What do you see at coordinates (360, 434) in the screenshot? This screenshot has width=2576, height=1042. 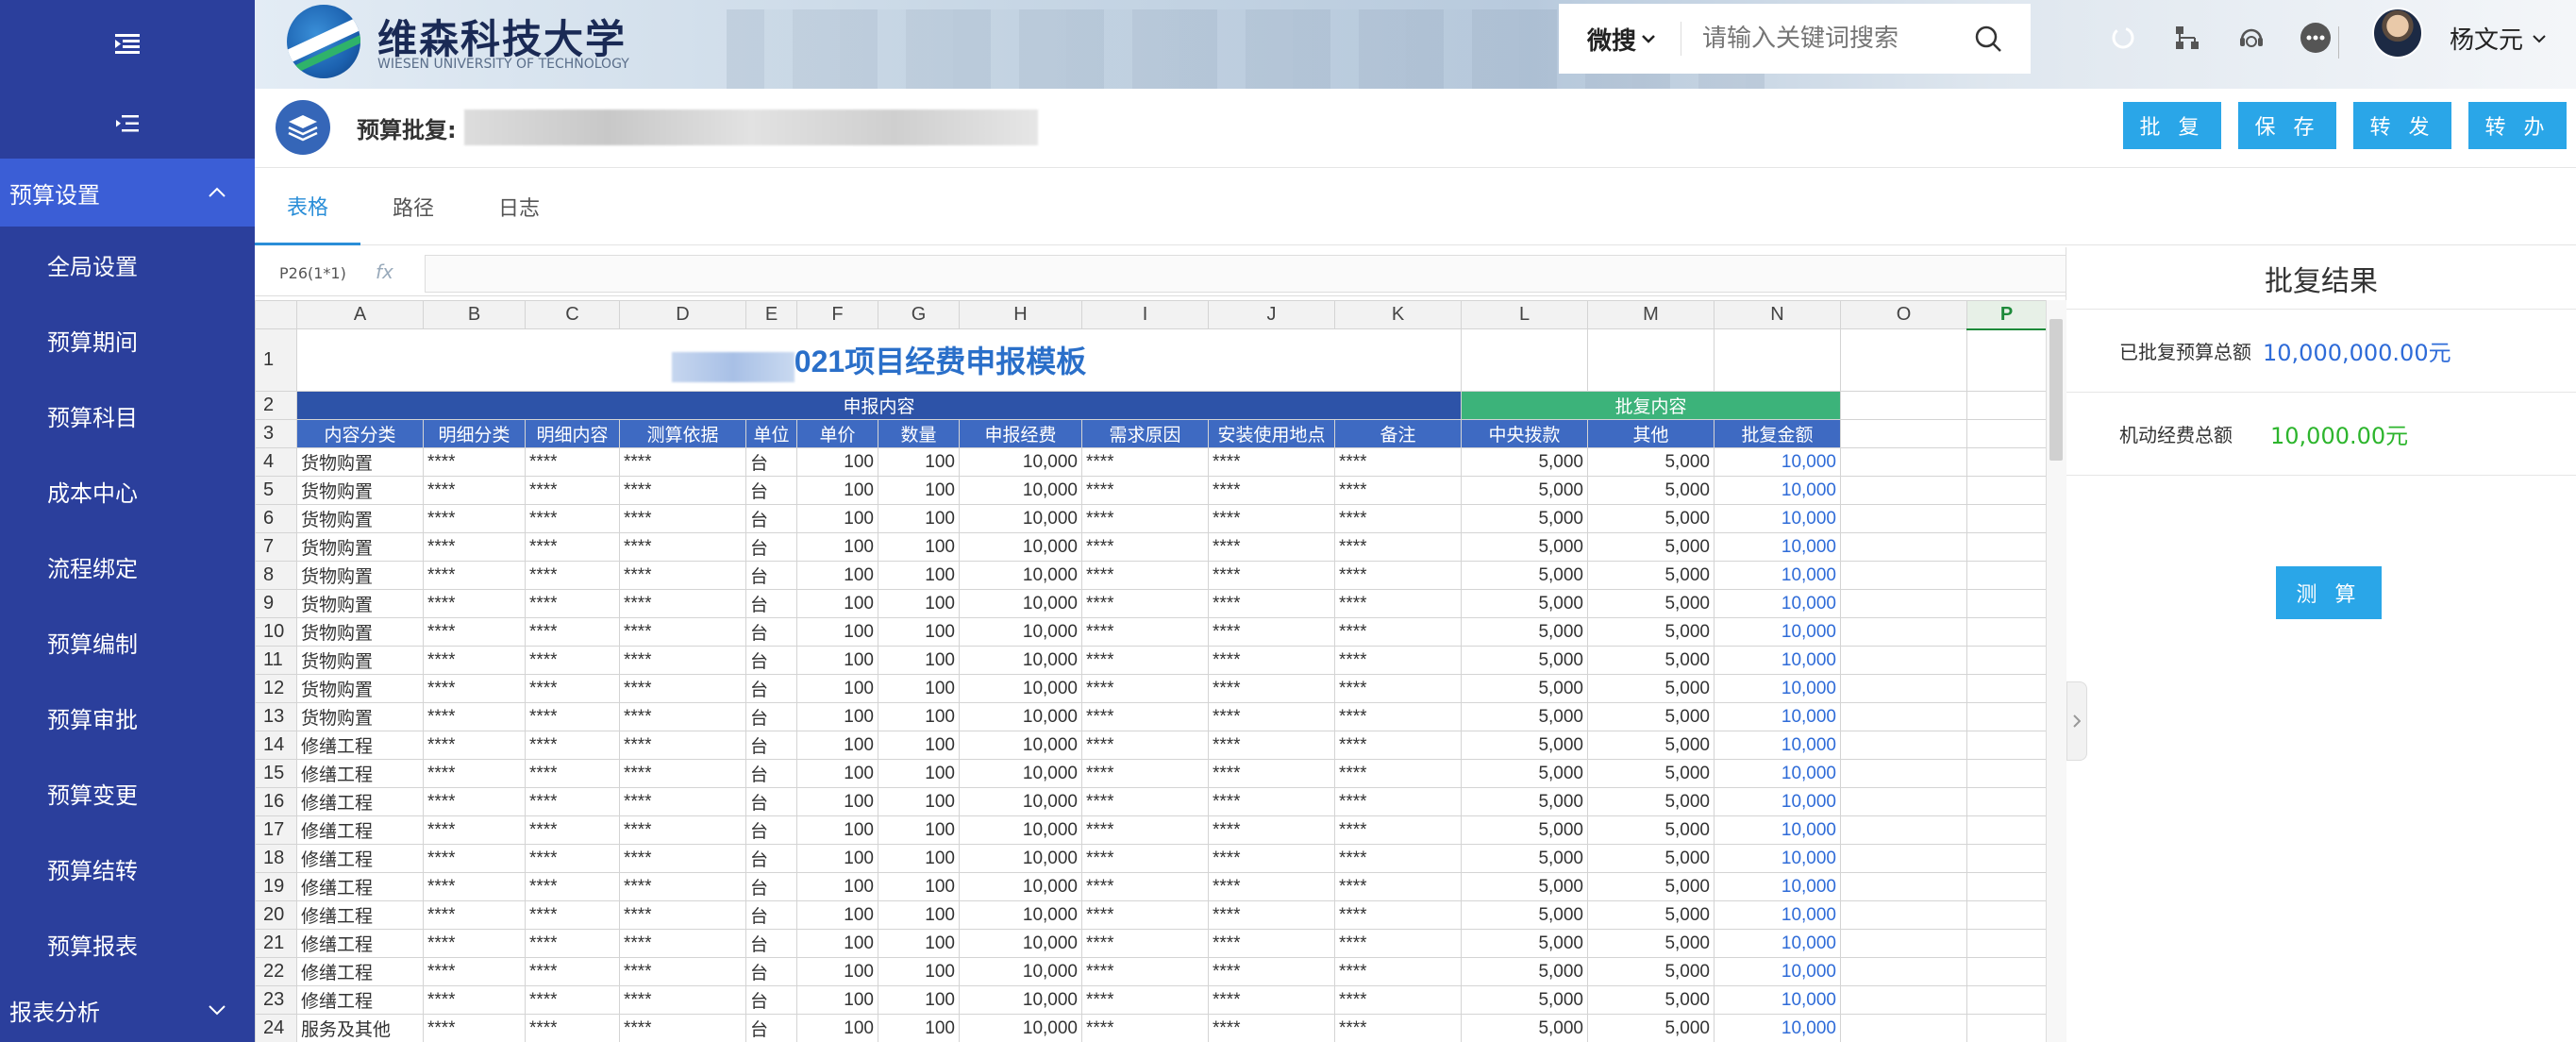 I see `field-header: 内容分类` at bounding box center [360, 434].